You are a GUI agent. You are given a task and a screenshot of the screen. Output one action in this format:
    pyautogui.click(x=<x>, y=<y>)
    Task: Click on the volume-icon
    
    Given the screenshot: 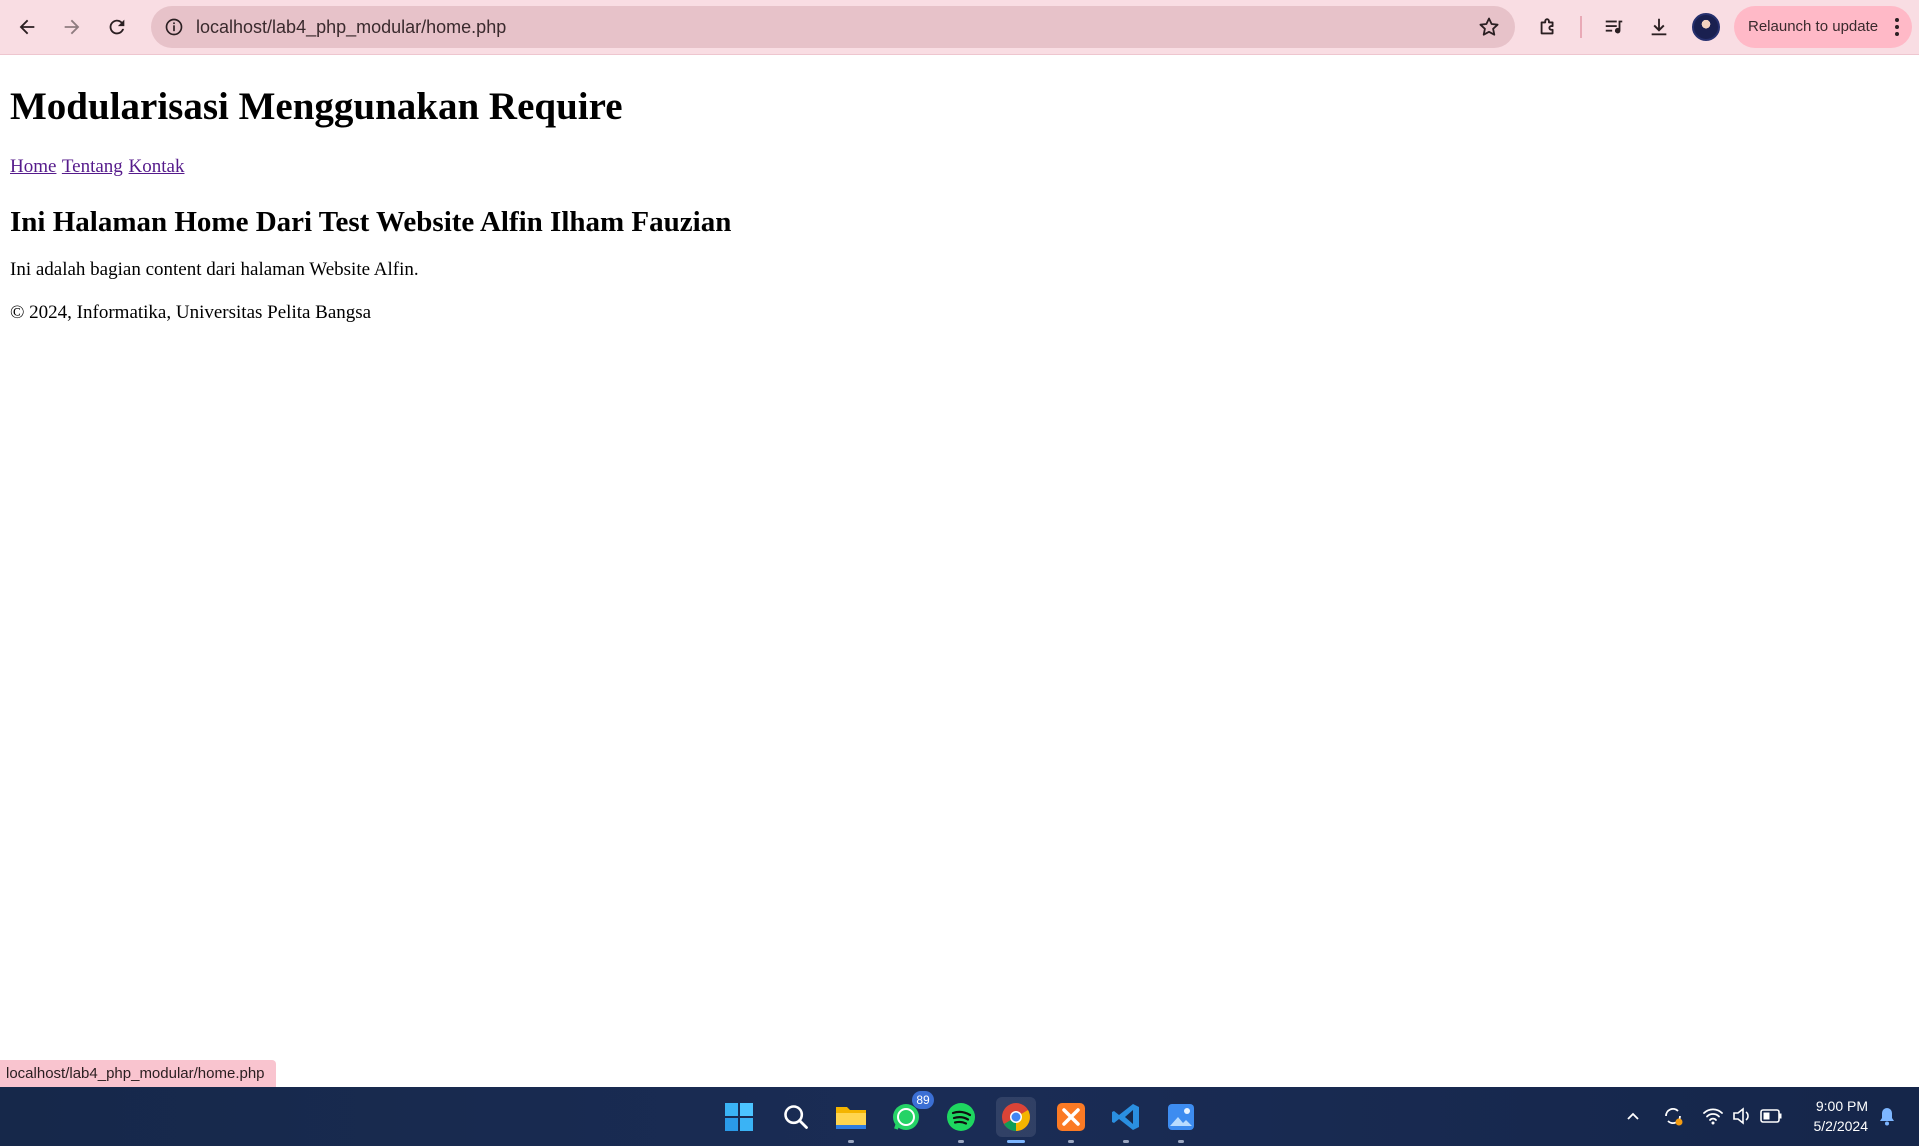 What is the action you would take?
    pyautogui.click(x=1742, y=1116)
    